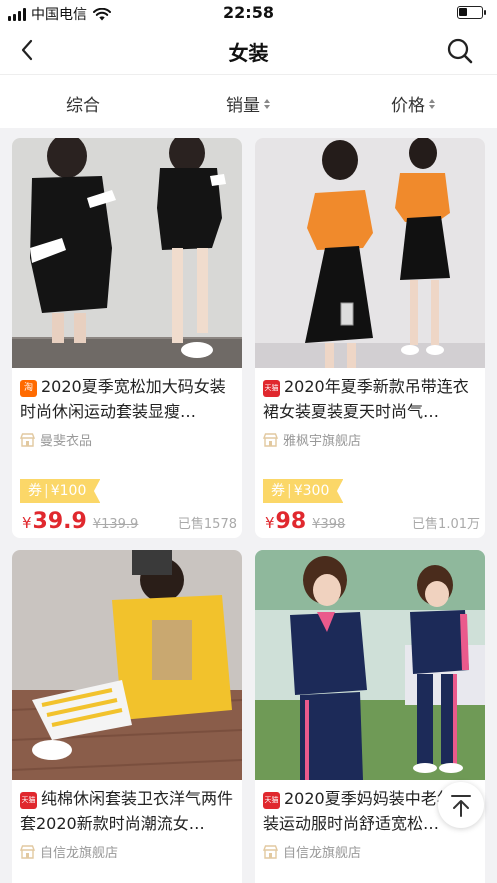 This screenshot has width=497, height=883. I want to click on sort-tab-label: 综合, so click(83, 106).